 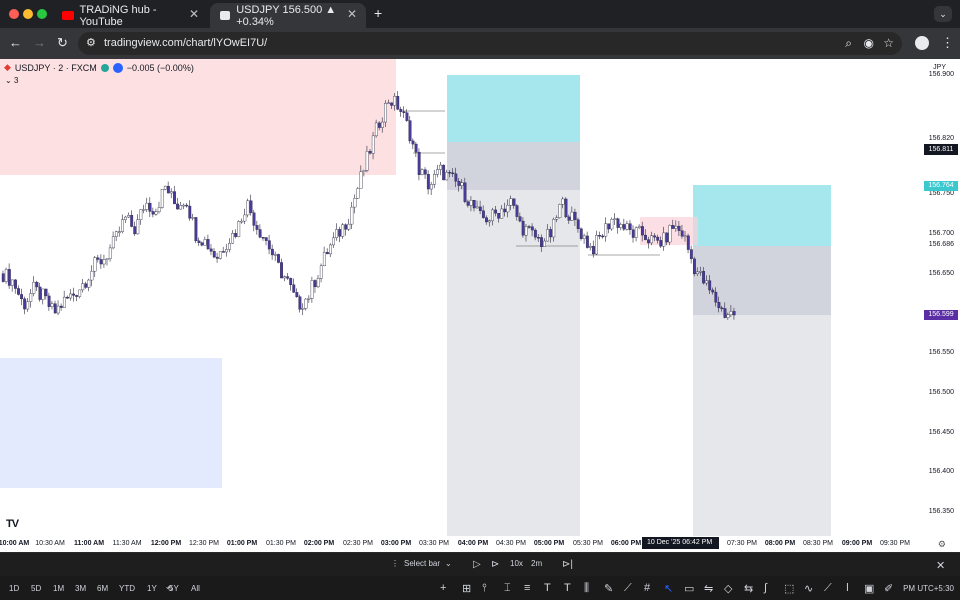 What do you see at coordinates (42, 14) in the screenshot?
I see `maximize-window-button` at bounding box center [42, 14].